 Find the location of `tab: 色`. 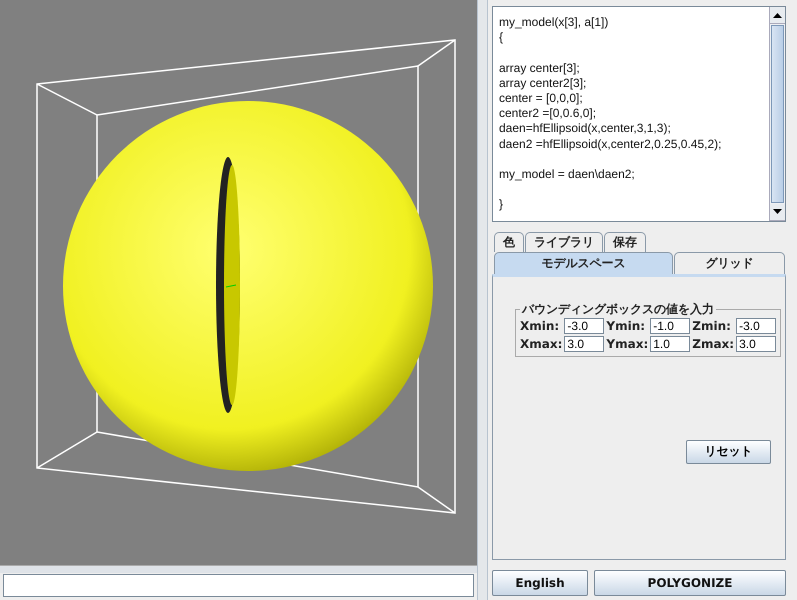

tab: 色 is located at coordinates (509, 242).